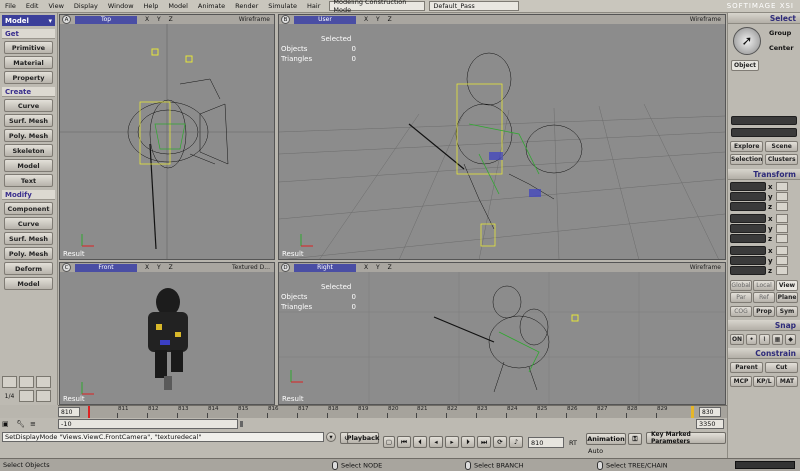 Image resolution: width=800 pixels, height=471 pixels. I want to click on translate-z-field, so click(748, 270).